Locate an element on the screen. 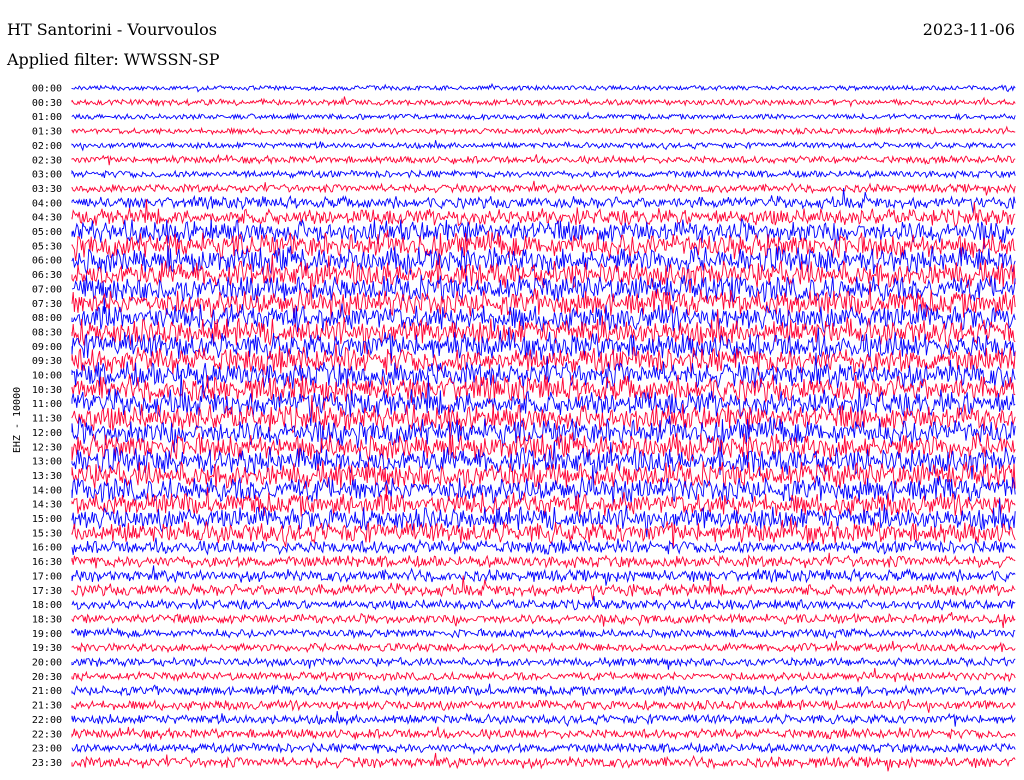 The height and width of the screenshot is (780, 1024). time-label: 10:00 is located at coordinates (47, 376).